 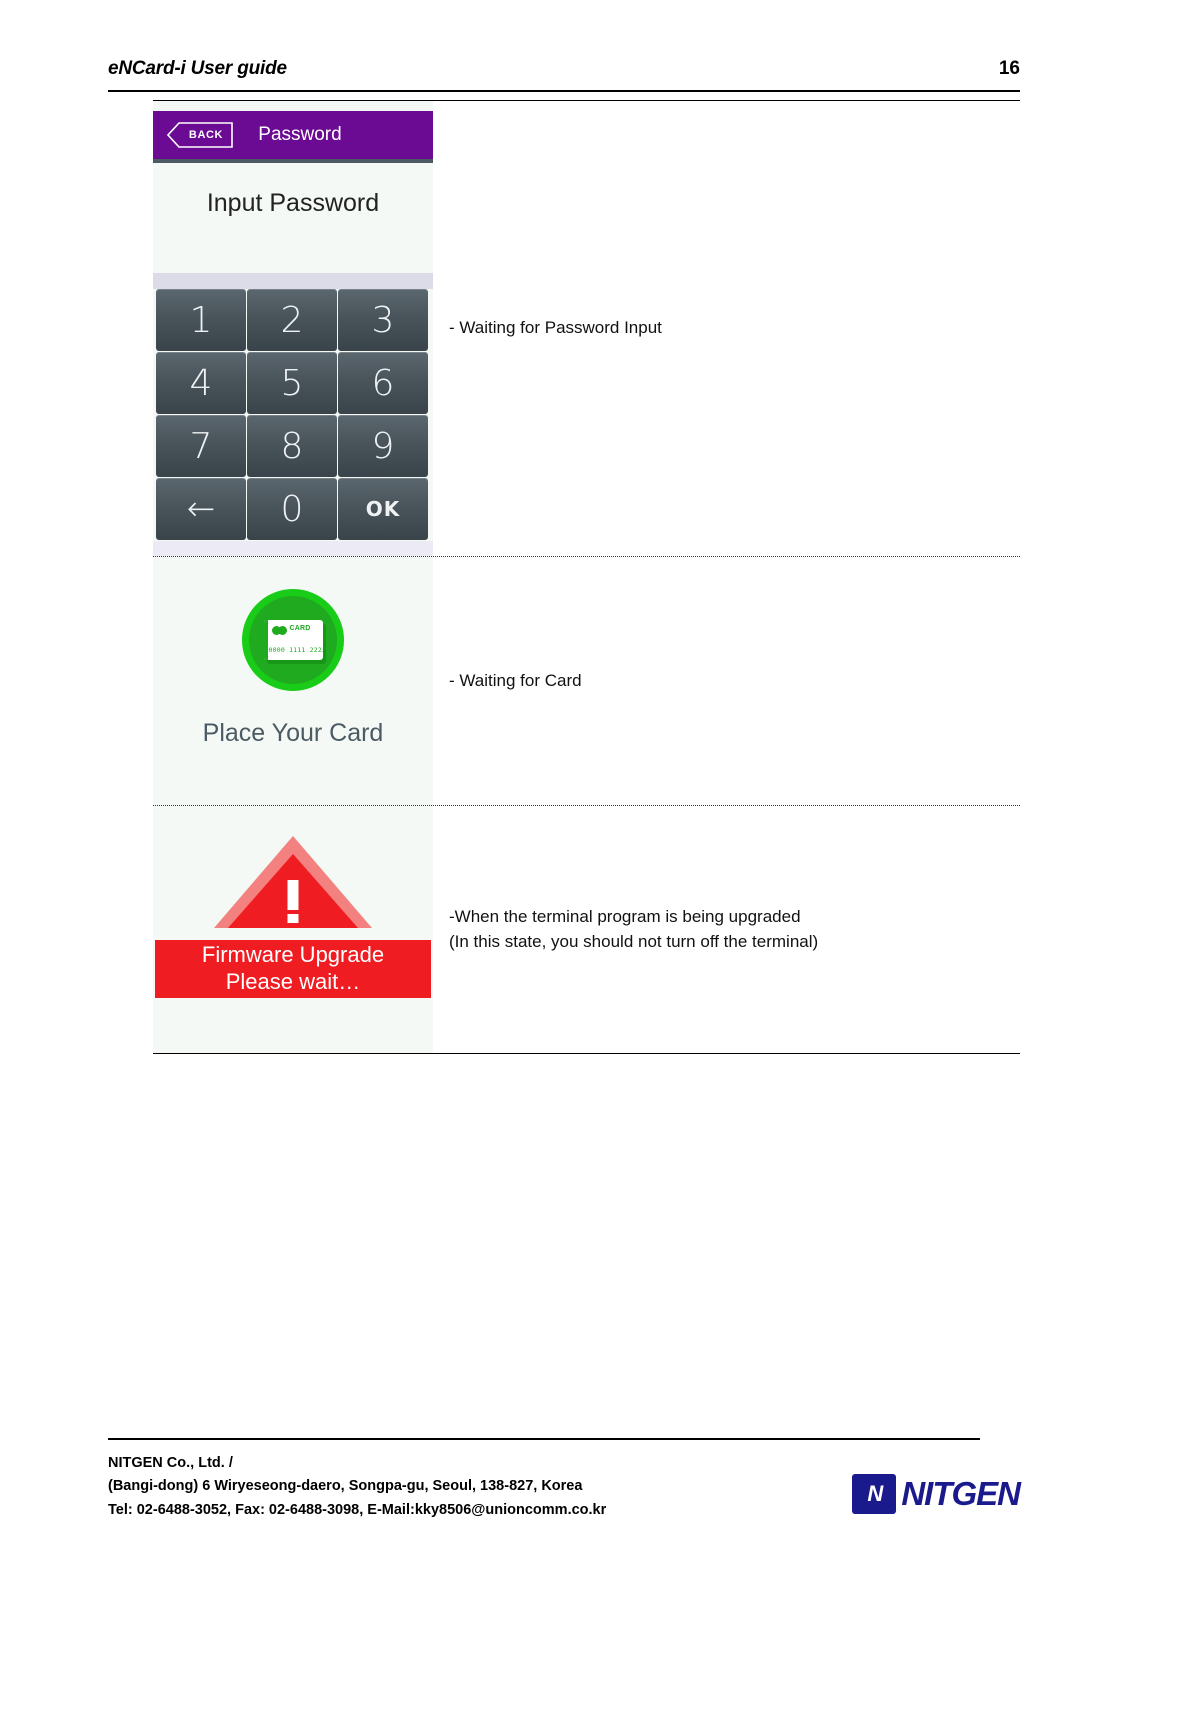 I want to click on nitgen-logo-word: NITGEN, so click(x=961, y=1493).